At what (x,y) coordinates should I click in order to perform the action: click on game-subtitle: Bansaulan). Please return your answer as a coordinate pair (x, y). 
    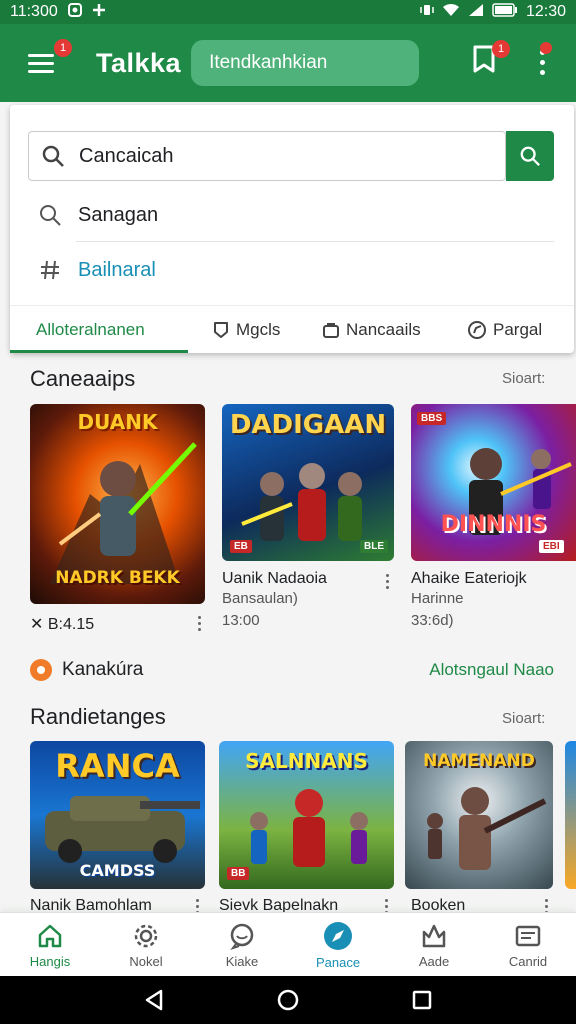
    Looking at the image, I should click on (260, 598).